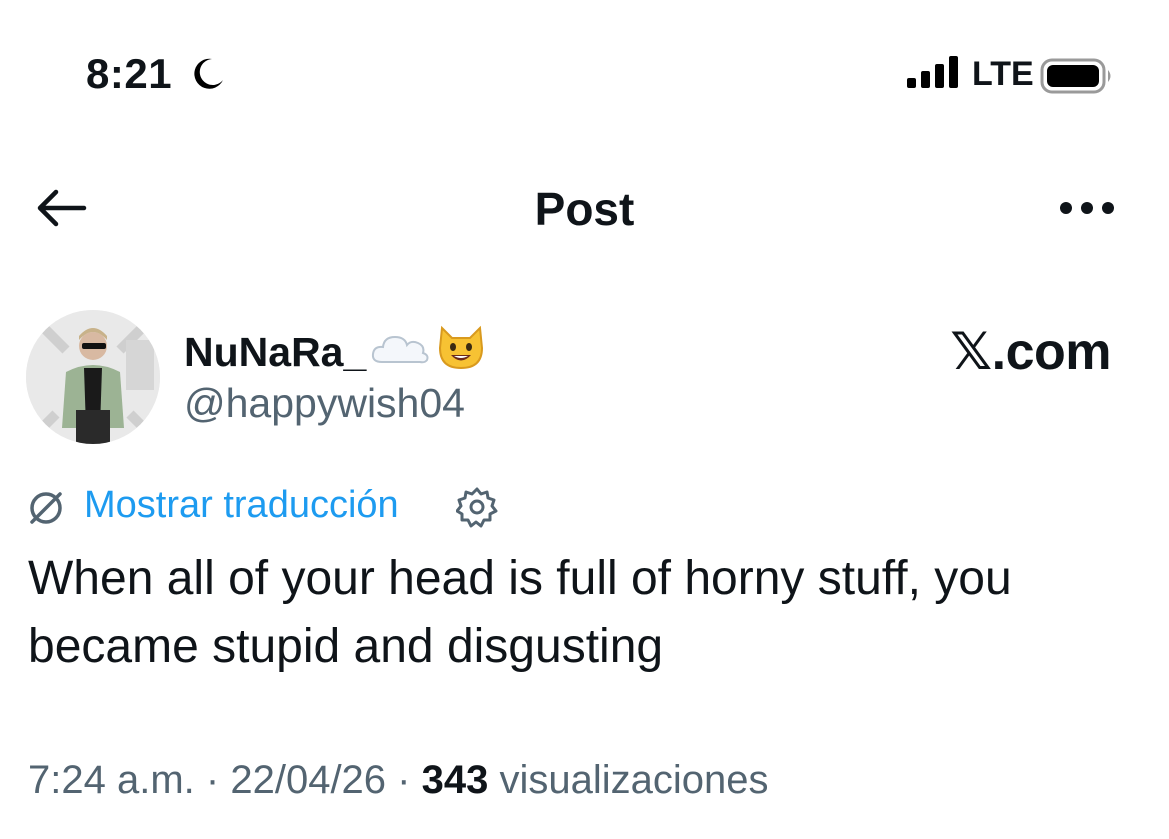  I want to click on display-name-row: NuNaRa_, so click(335, 352).